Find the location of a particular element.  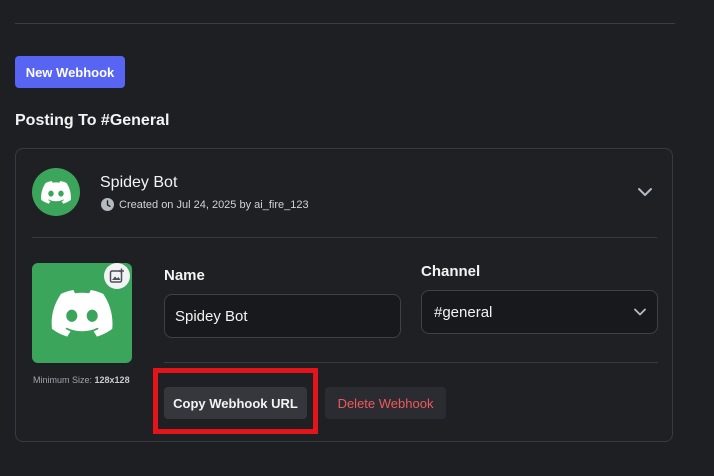

section-title: Posting To #General is located at coordinates (92, 120).